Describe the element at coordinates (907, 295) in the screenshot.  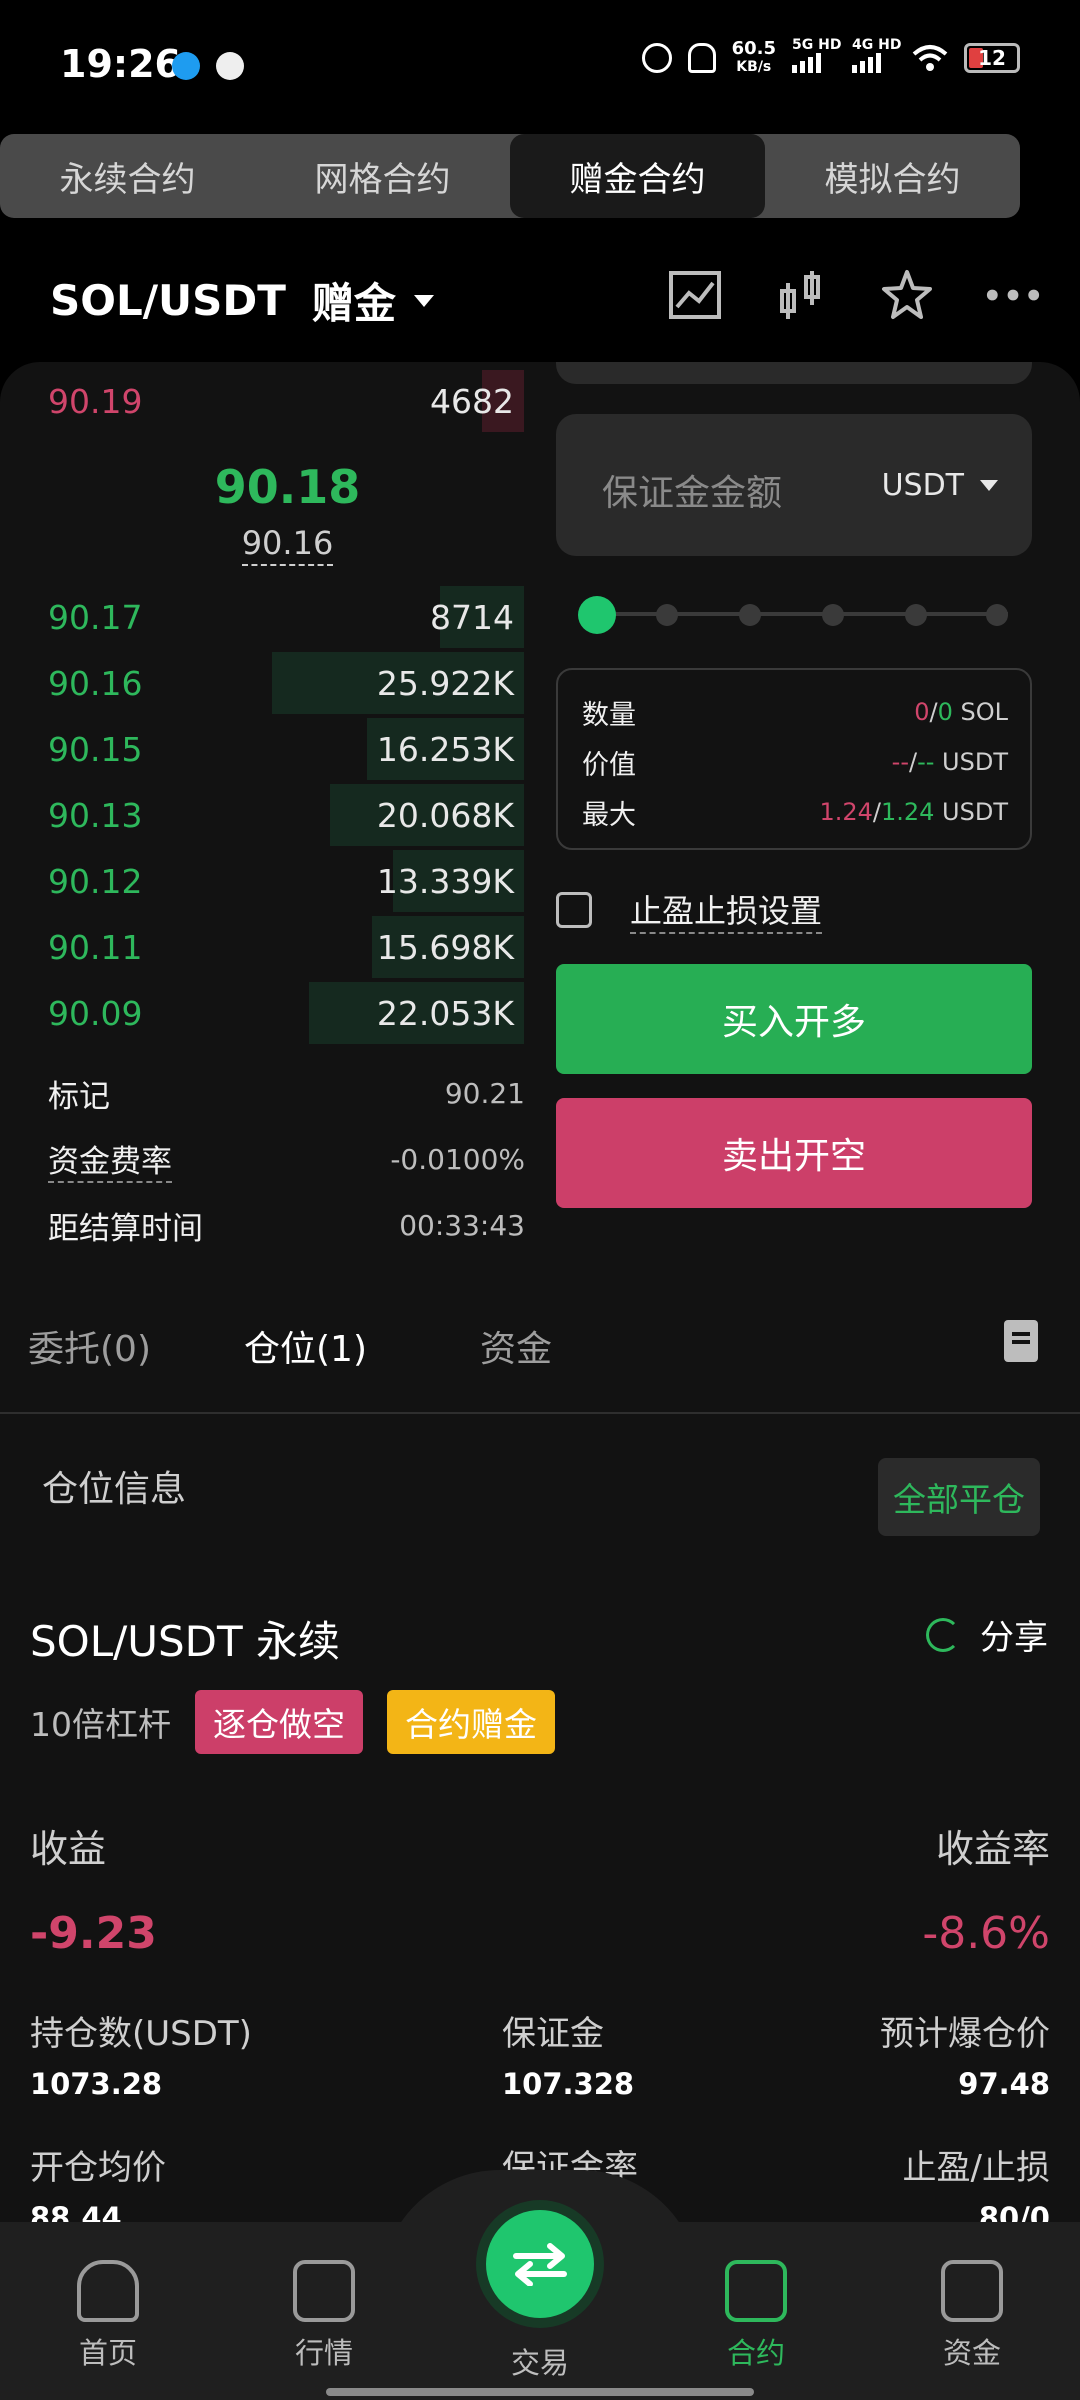
I see `star-icon` at that location.